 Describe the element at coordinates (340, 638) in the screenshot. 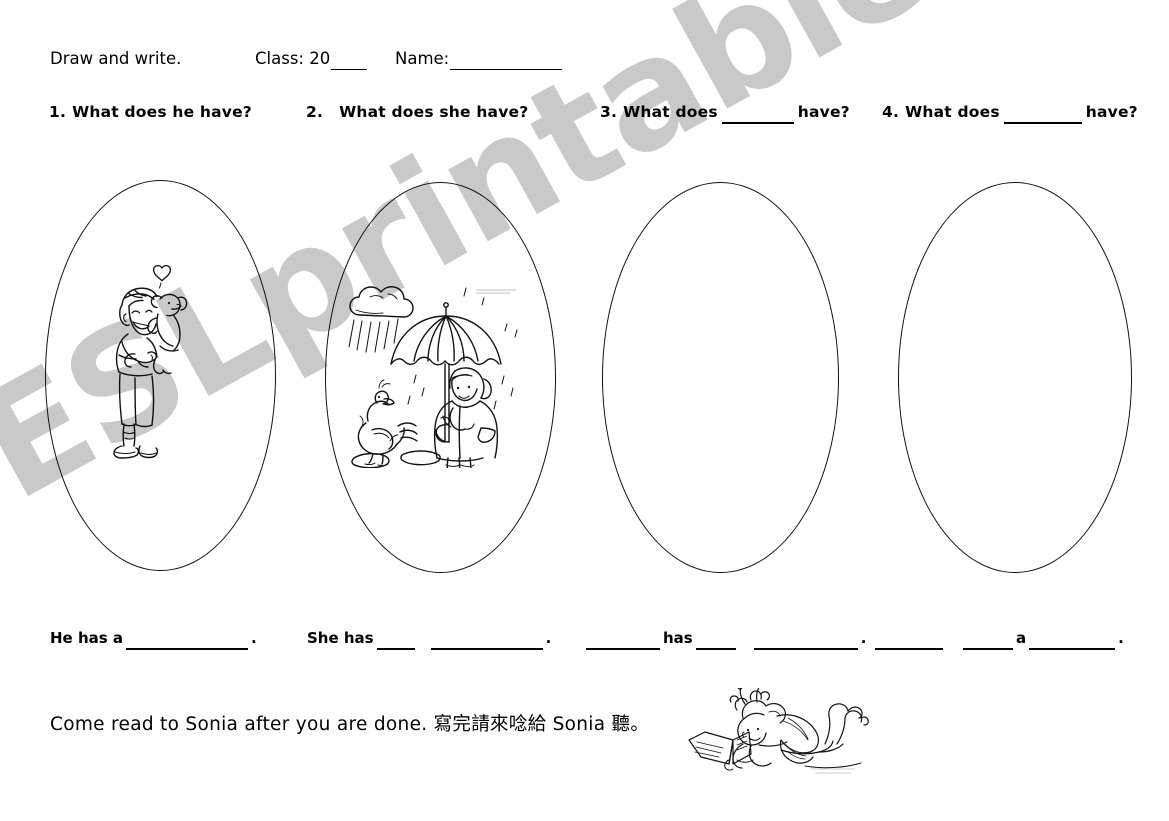

I see `answer-2-prefix: She has` at that location.